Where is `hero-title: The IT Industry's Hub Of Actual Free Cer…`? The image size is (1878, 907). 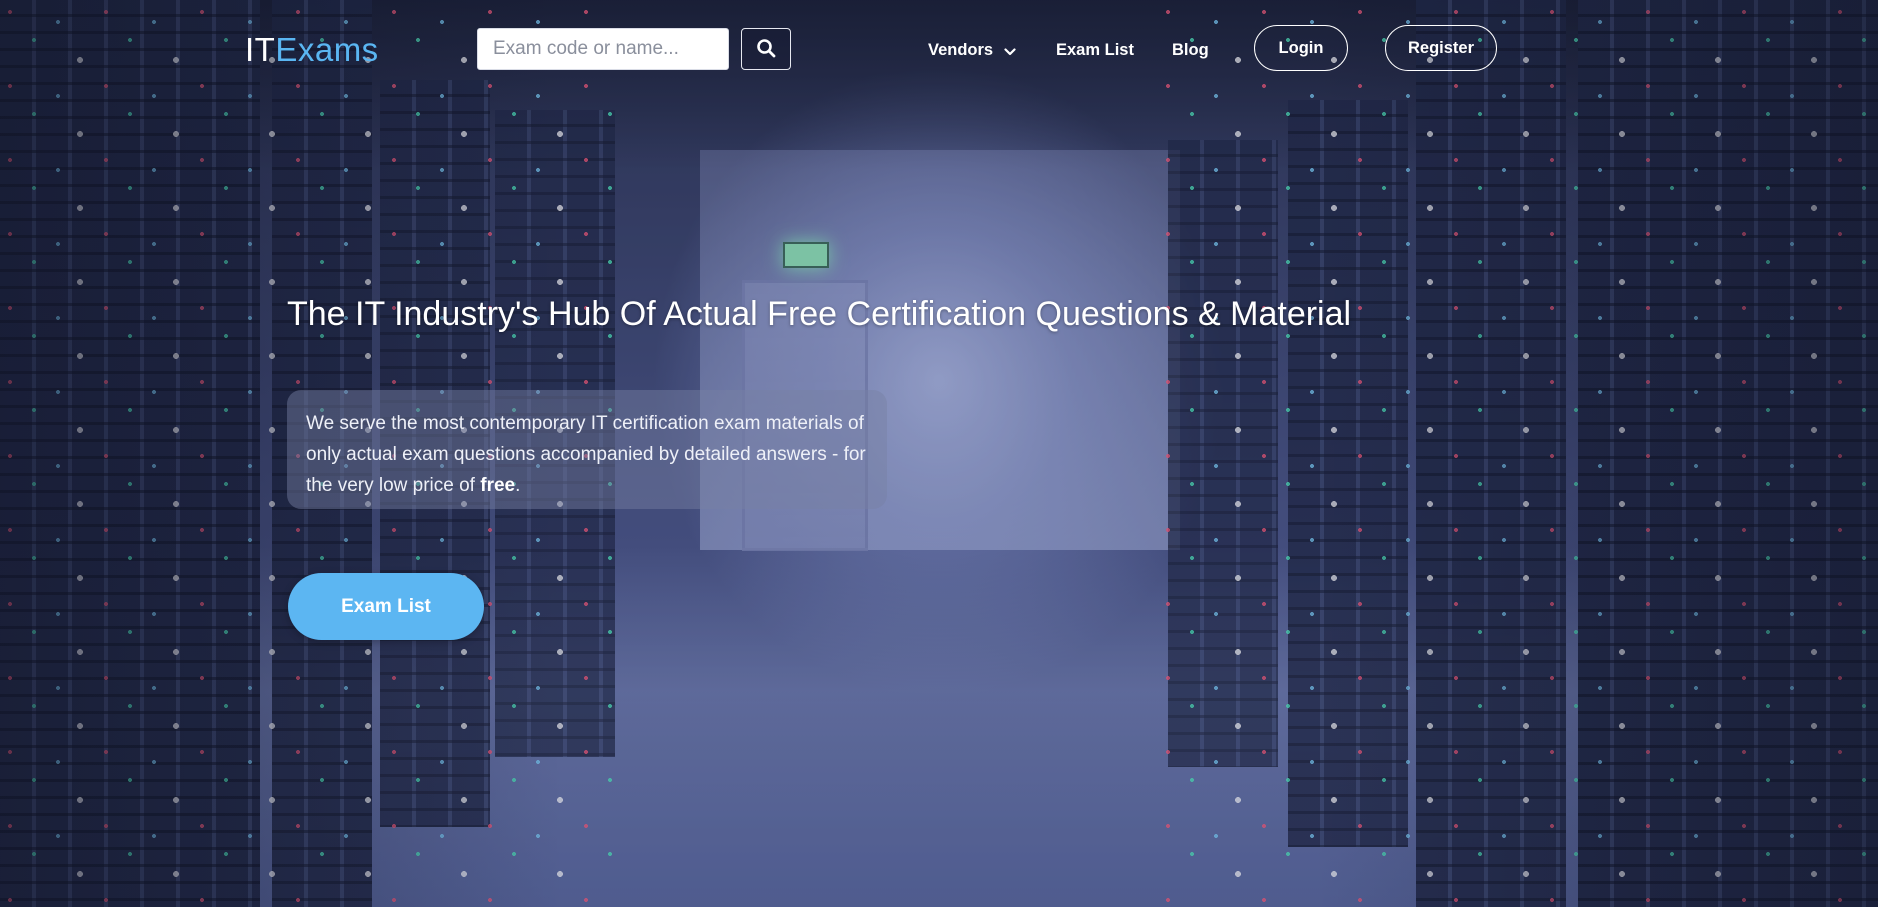 hero-title: The IT Industry's Hub Of Actual Free Cer… is located at coordinates (819, 314).